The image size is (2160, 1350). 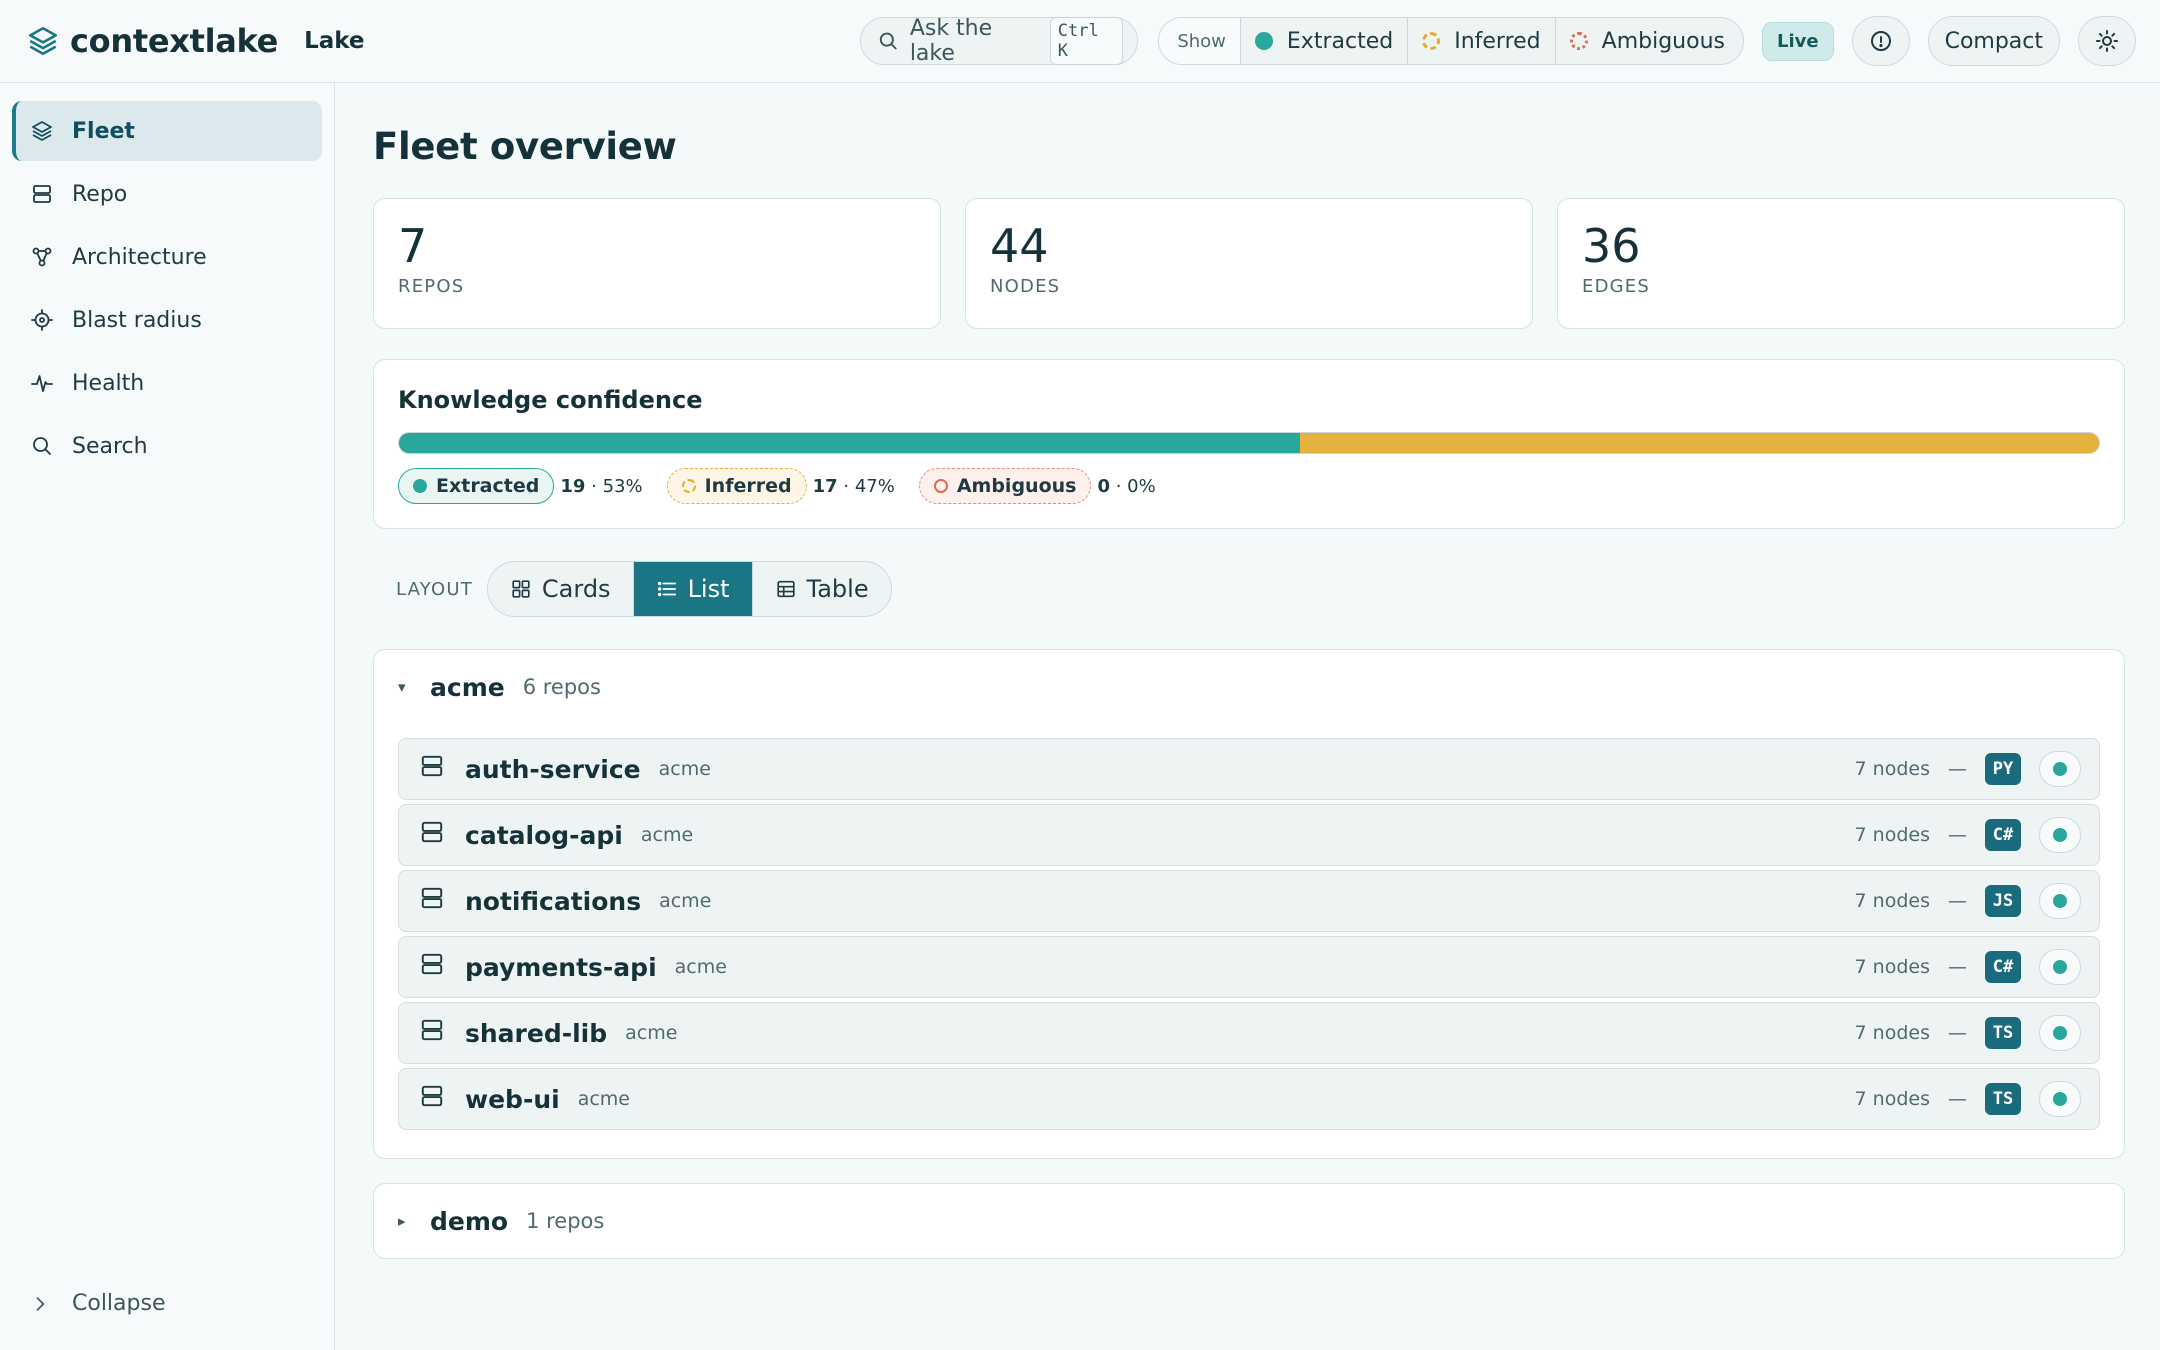 What do you see at coordinates (167, 446) in the screenshot?
I see `sidebar-item-search: Search` at bounding box center [167, 446].